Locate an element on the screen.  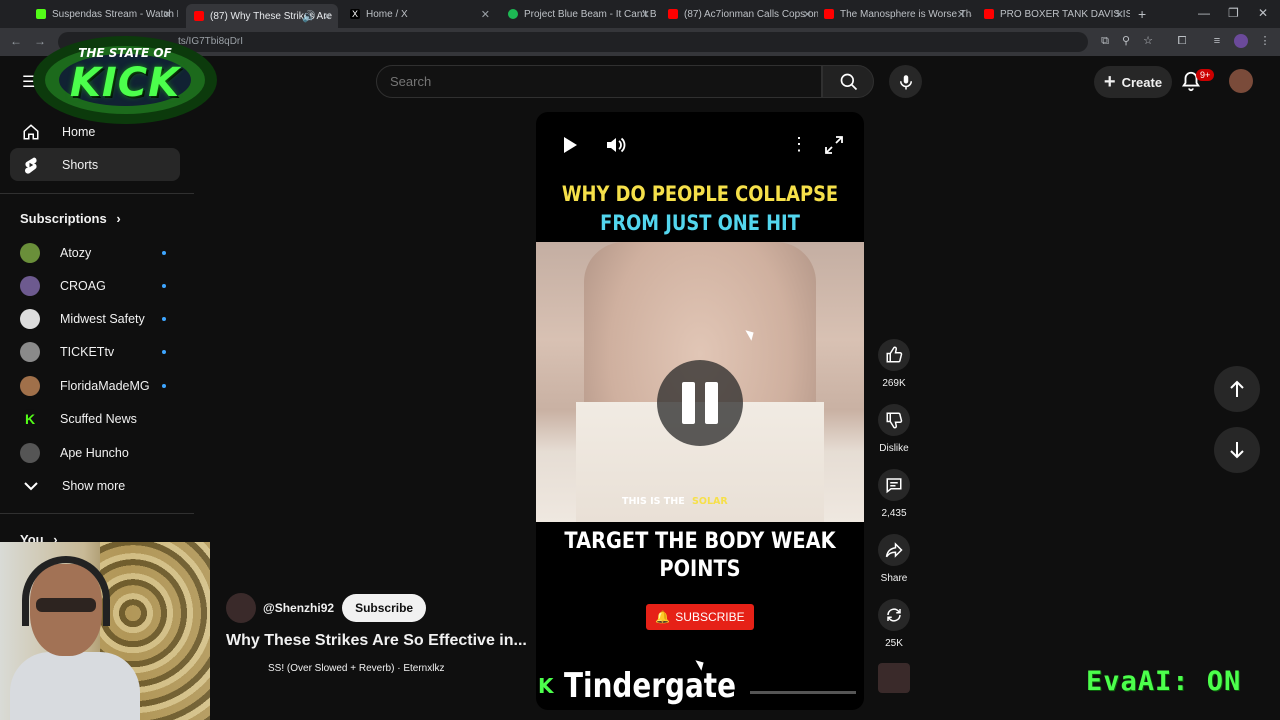
search-input is located at coordinates (599, 81).